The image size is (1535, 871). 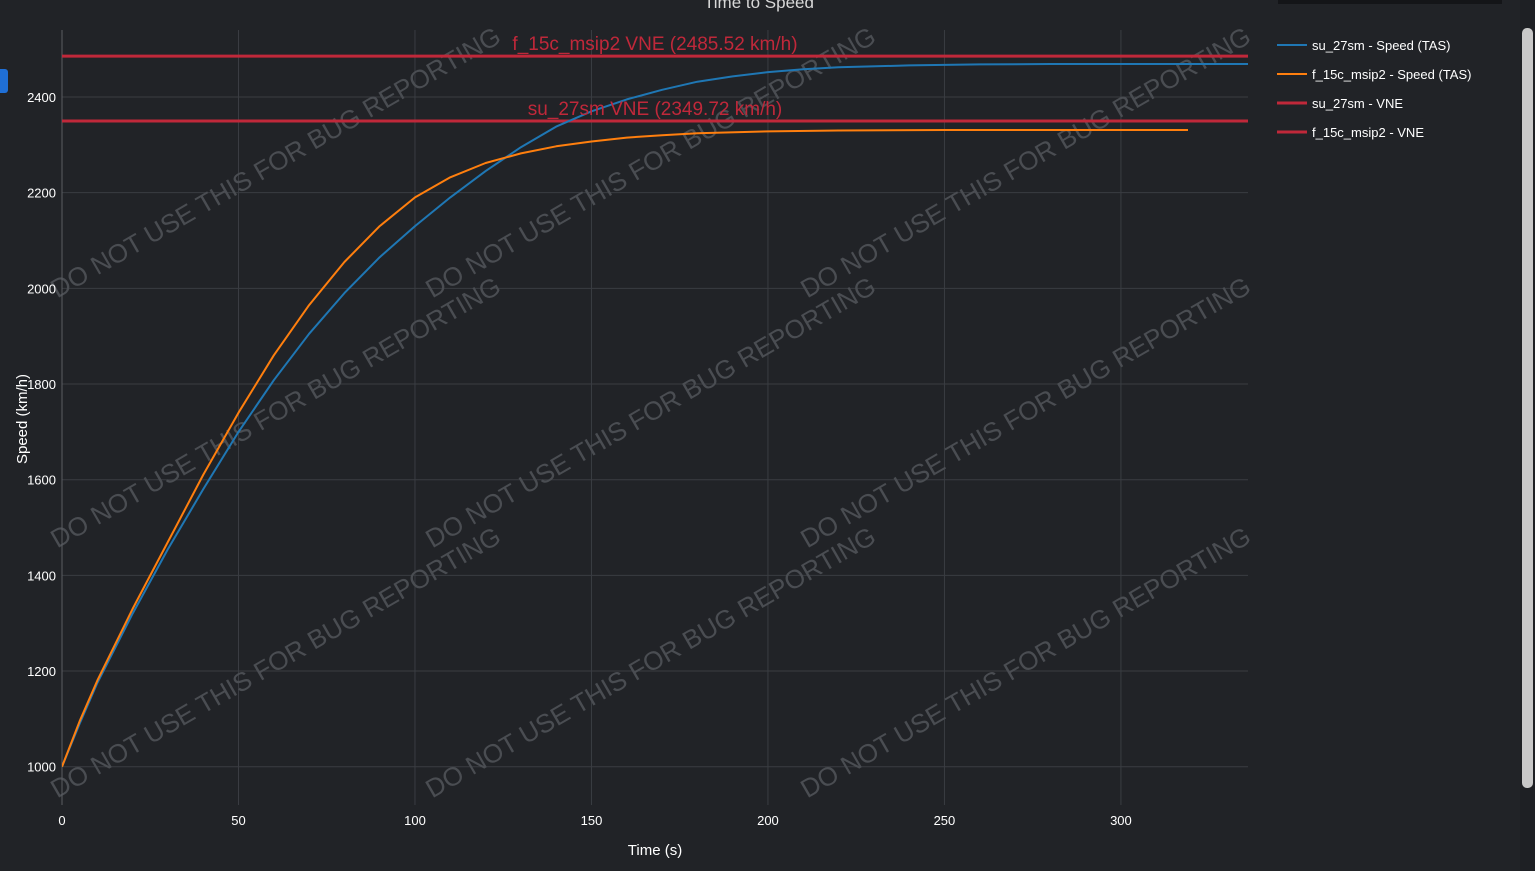 What do you see at coordinates (655, 109) in the screenshot?
I see `vne-annotation: su_27sm VNE (2349.72 km/h)` at bounding box center [655, 109].